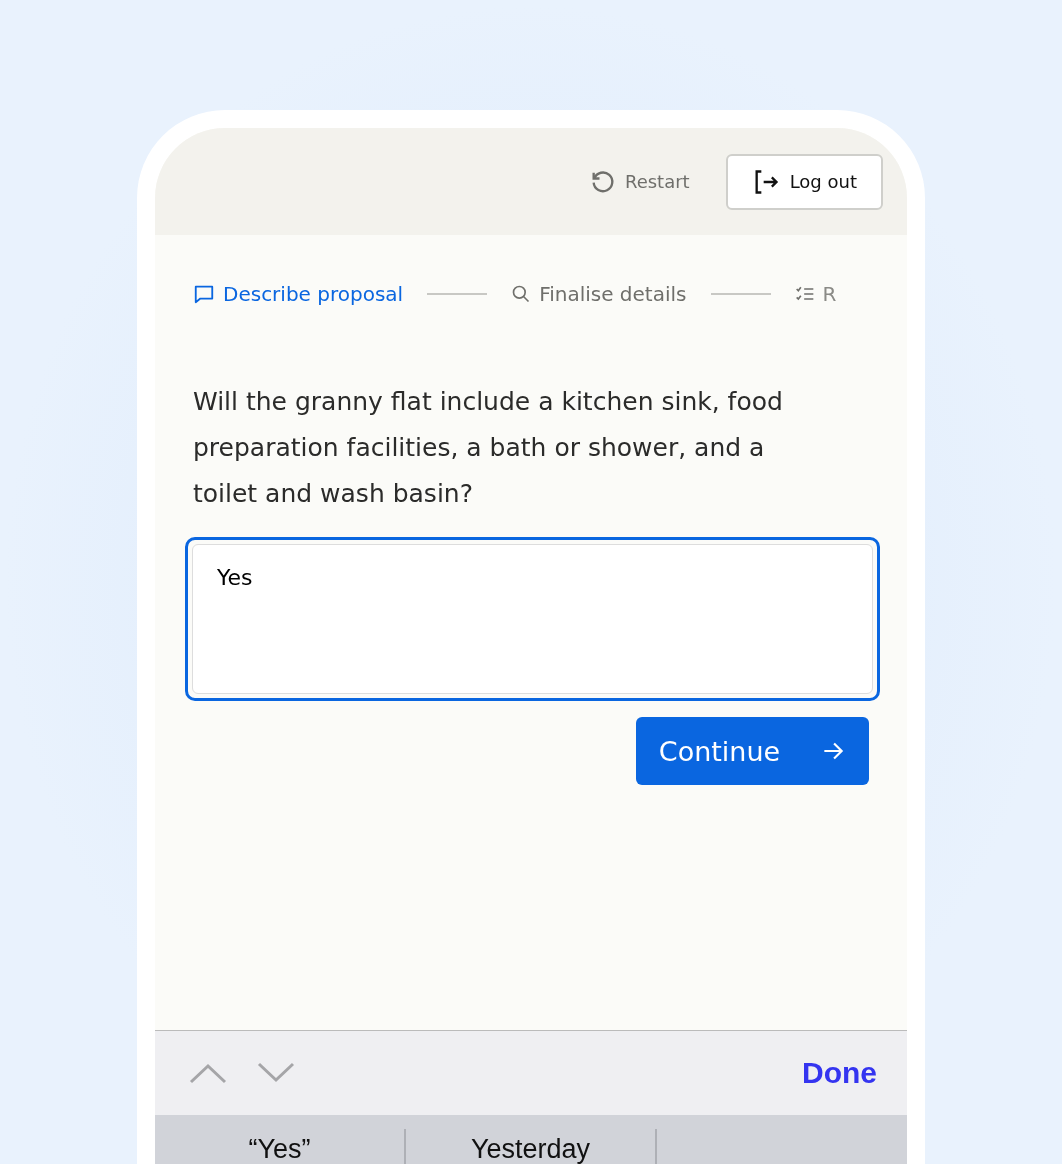  I want to click on continue-button: Continue, so click(752, 751).